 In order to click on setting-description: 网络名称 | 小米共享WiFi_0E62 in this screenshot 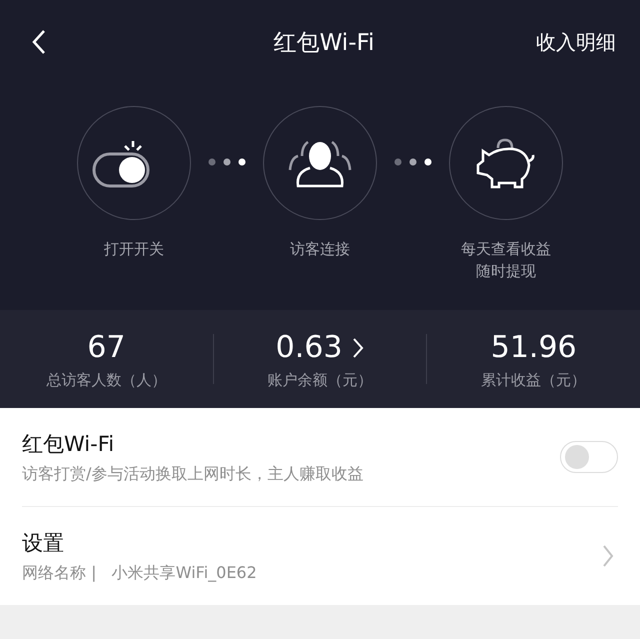, I will do `click(139, 573)`.